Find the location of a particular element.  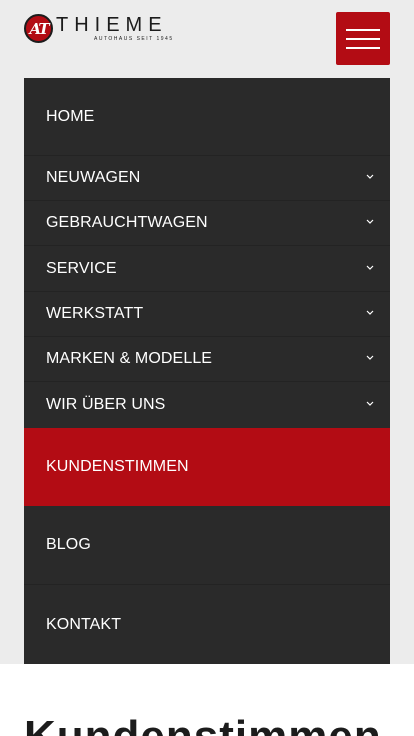

nav-item-label: WIR ÜBER UNS is located at coordinates (106, 404).